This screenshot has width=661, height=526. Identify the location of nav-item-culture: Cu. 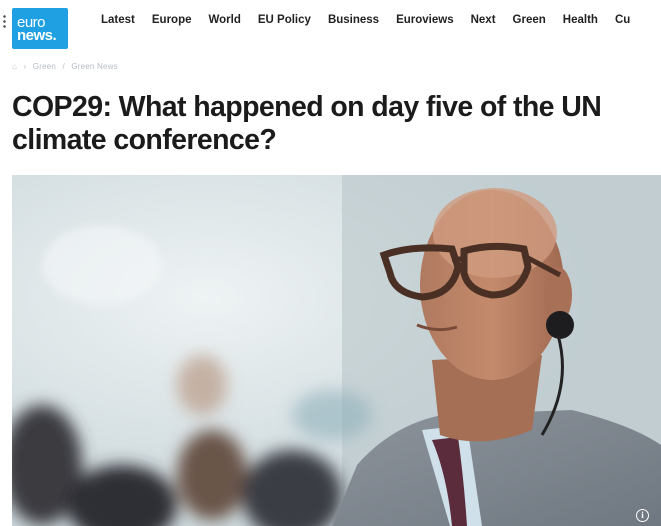
(622, 20).